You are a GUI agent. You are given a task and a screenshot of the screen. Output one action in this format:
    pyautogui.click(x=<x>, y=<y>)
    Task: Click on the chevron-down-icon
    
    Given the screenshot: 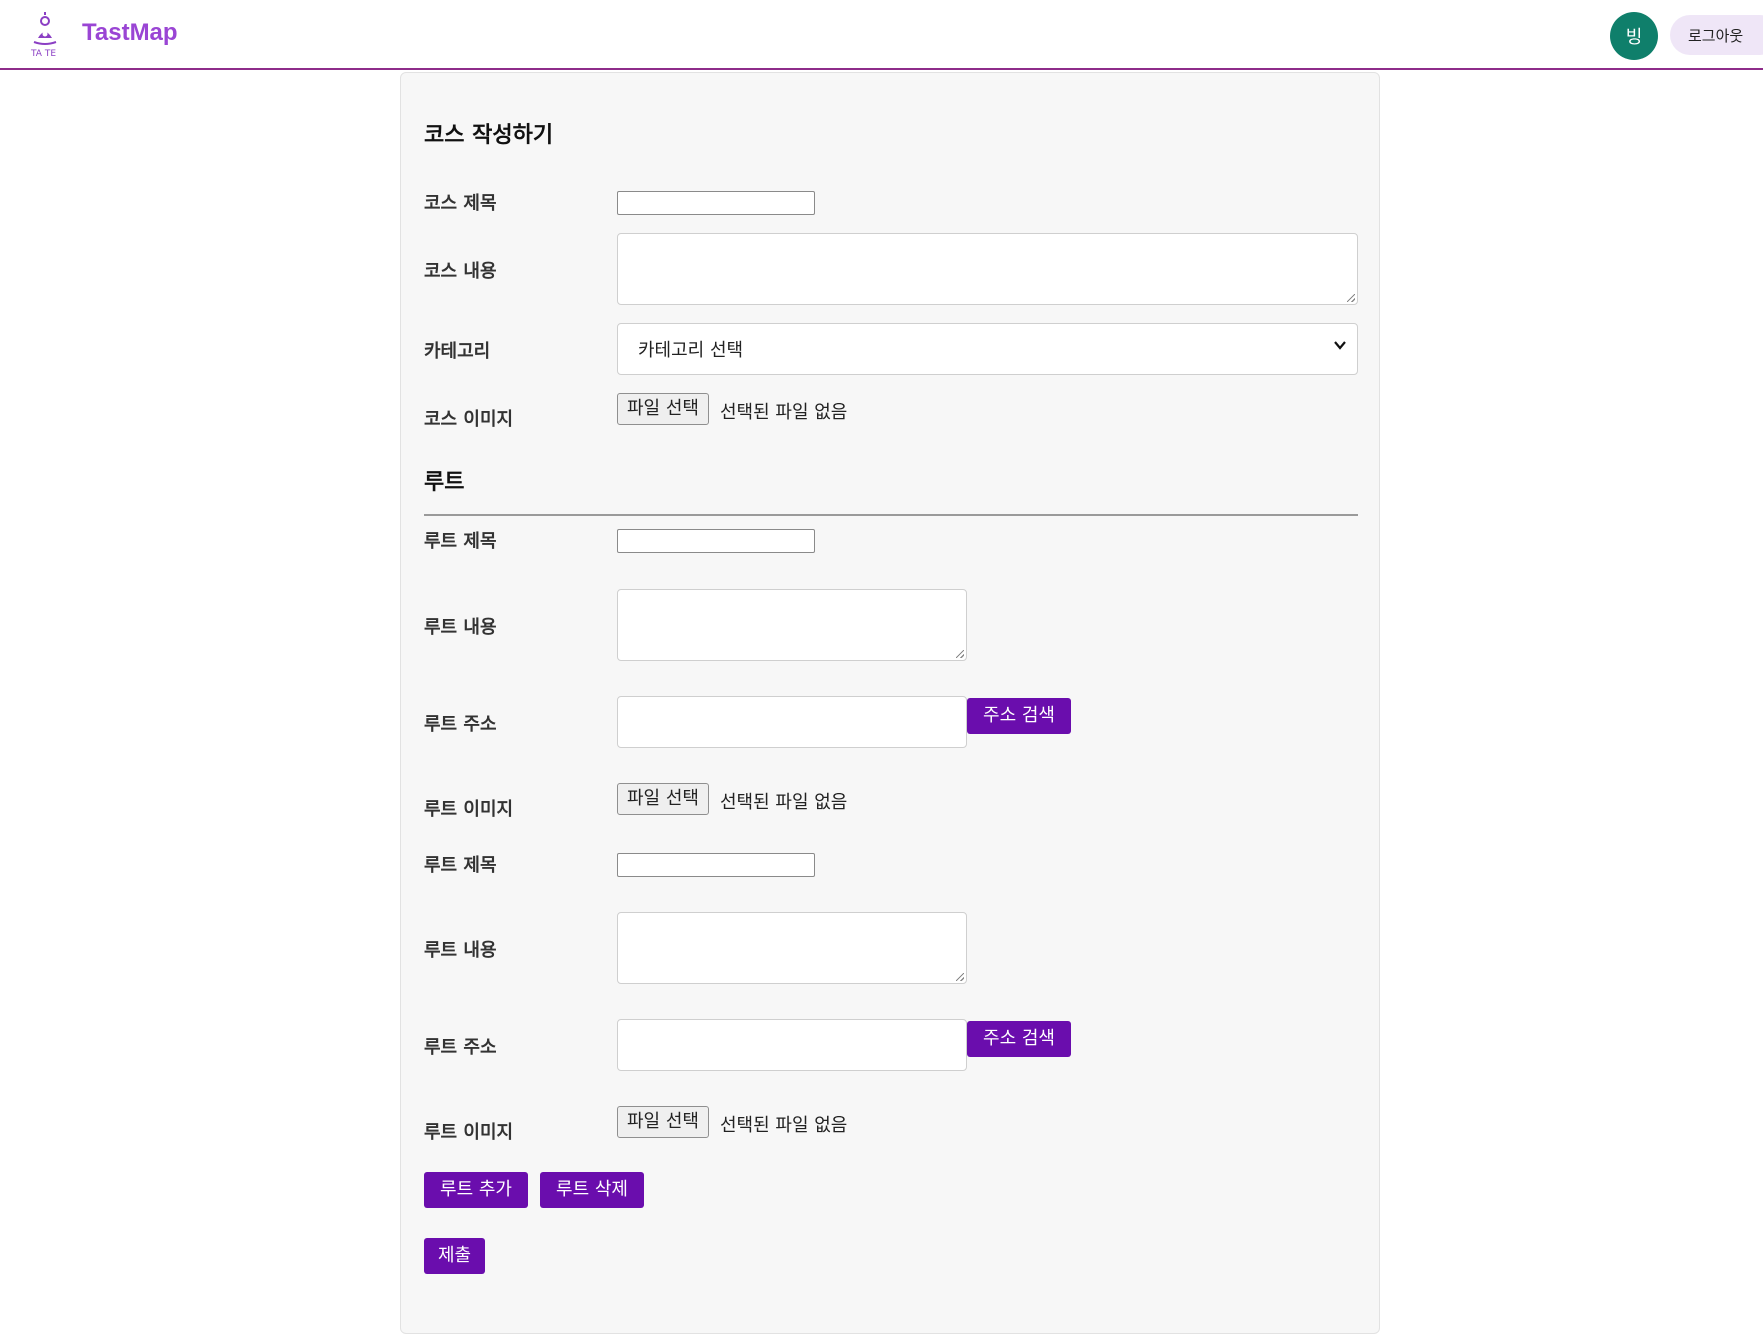 What is the action you would take?
    pyautogui.click(x=1340, y=345)
    